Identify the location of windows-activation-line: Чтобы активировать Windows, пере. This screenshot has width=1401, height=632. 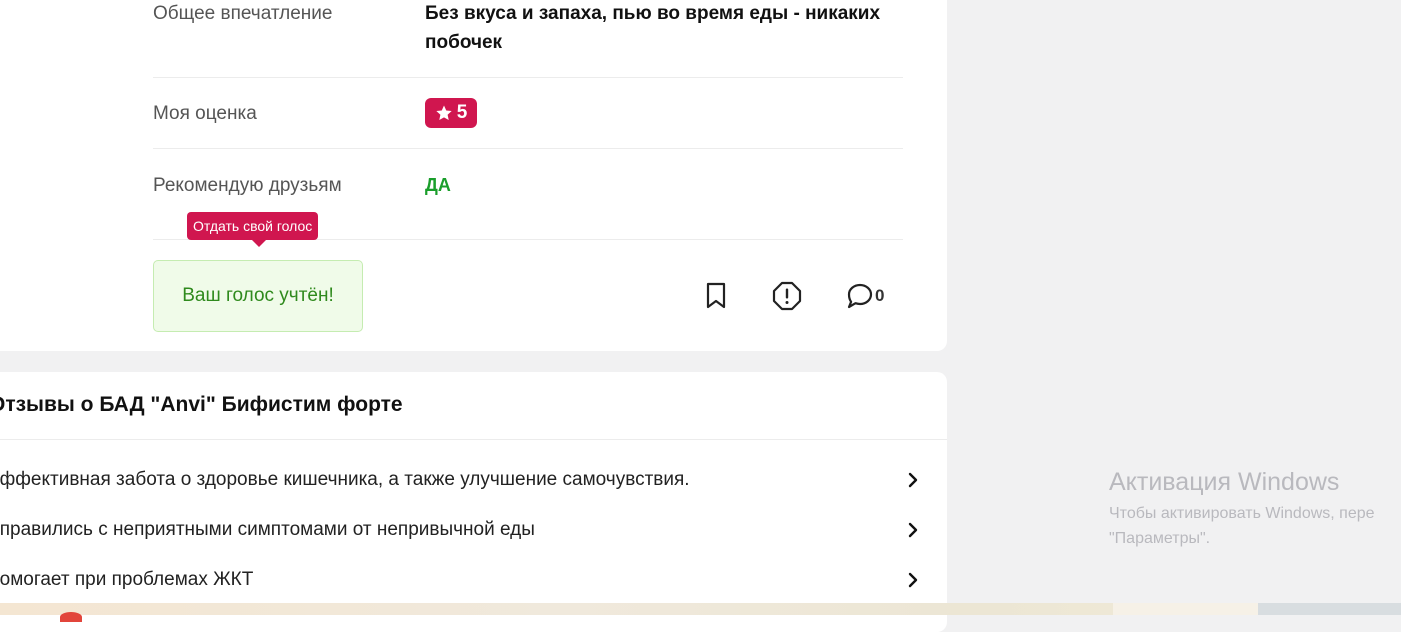
(1242, 513).